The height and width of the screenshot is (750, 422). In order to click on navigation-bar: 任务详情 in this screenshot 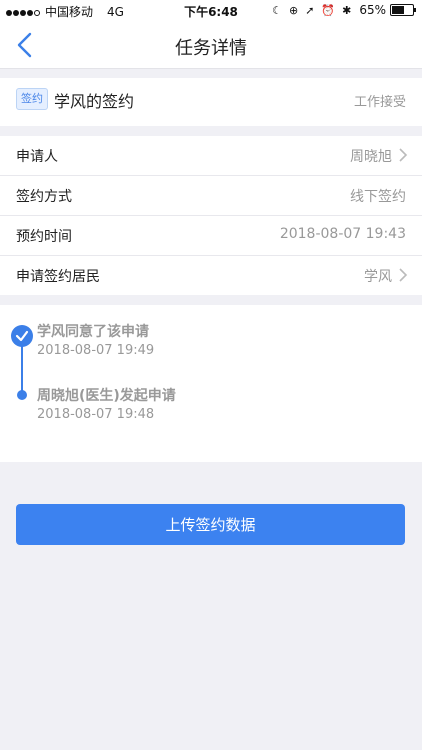, I will do `click(211, 45)`.